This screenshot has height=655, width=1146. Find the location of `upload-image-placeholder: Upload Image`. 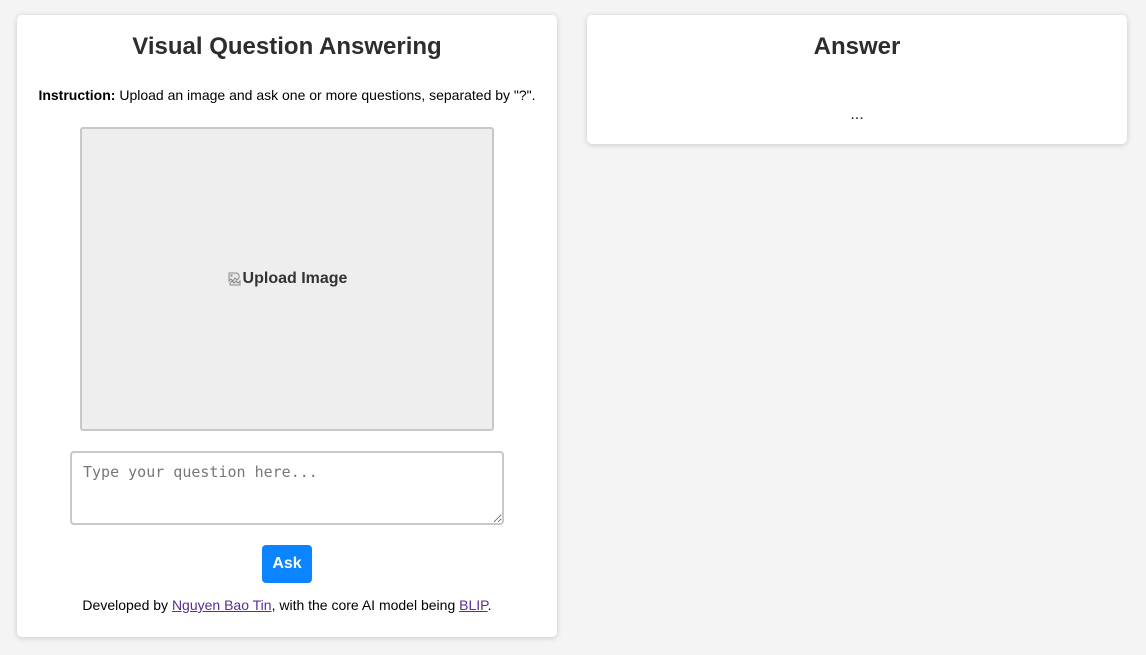

upload-image-placeholder: Upload Image is located at coordinates (287, 279).